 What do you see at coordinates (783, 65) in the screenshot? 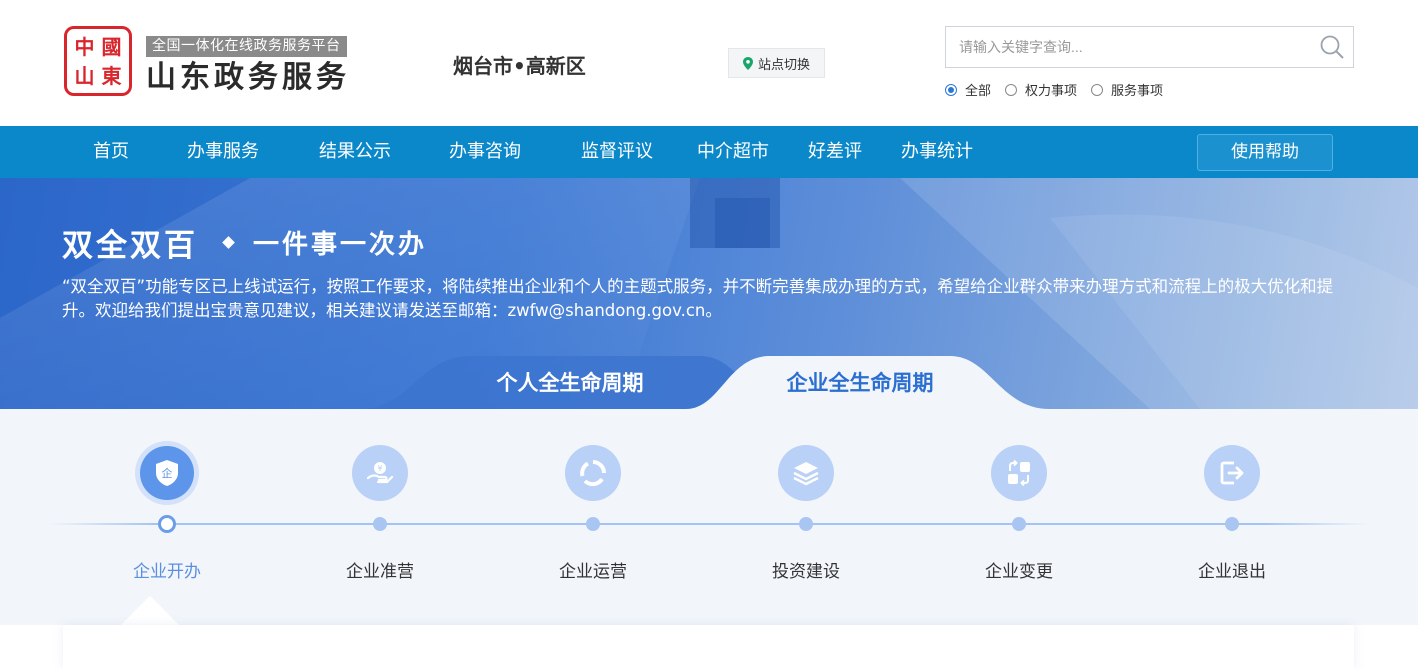
I see `station-switch-label: 站点切换` at bounding box center [783, 65].